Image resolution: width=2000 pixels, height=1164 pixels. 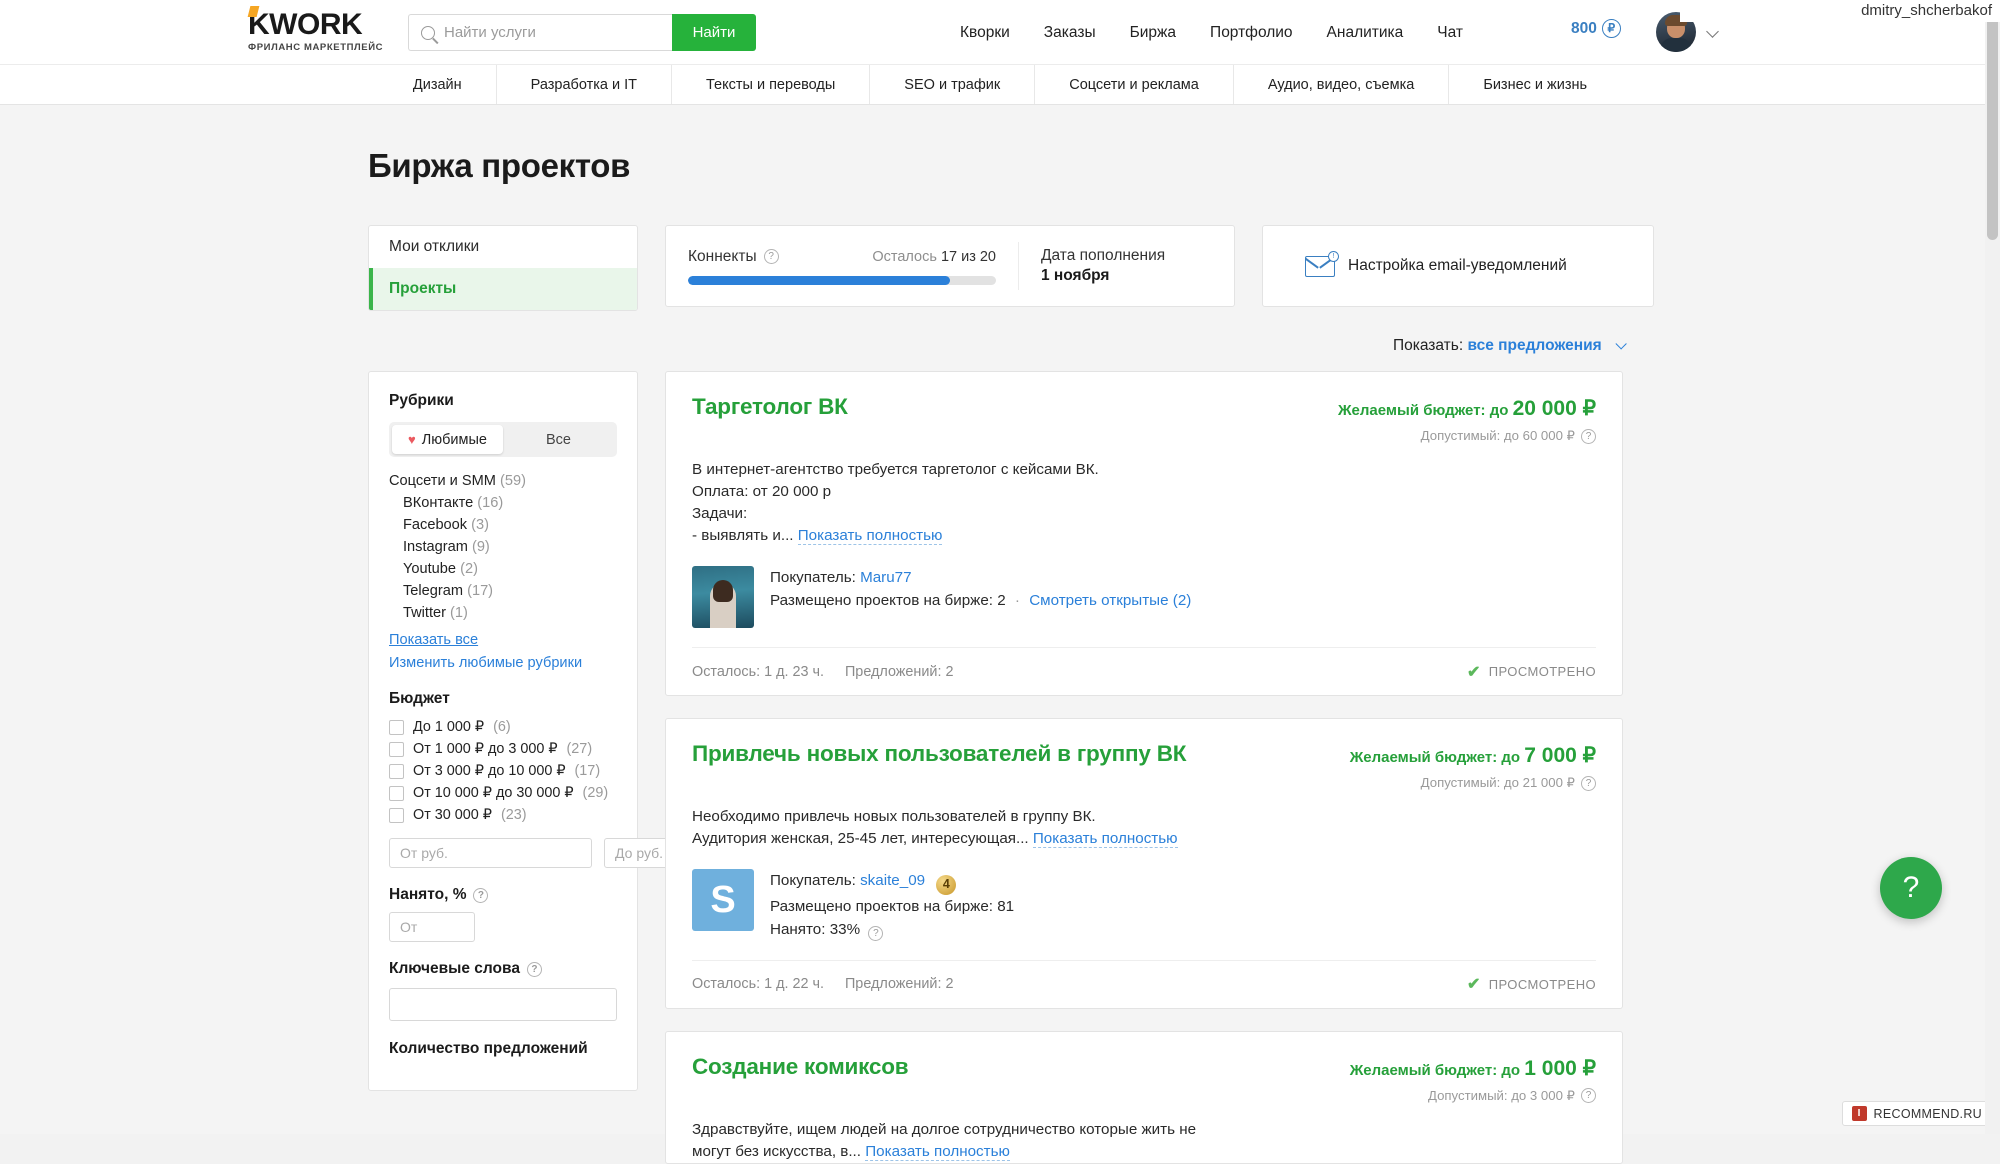 I want to click on search-submit-button: Найти, so click(x=714, y=32).